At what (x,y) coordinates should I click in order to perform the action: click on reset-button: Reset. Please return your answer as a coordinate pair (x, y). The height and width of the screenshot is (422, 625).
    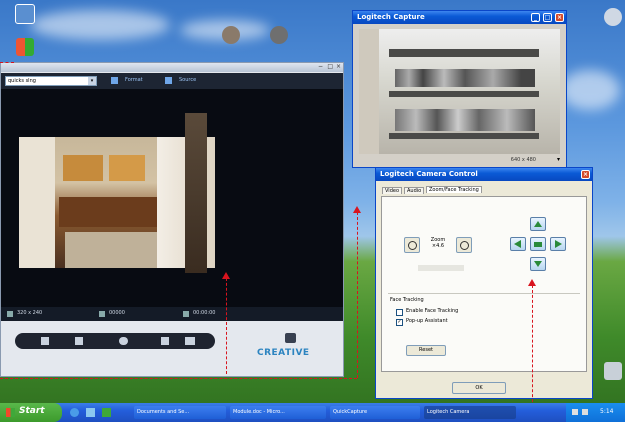
    Looking at the image, I should click on (426, 350).